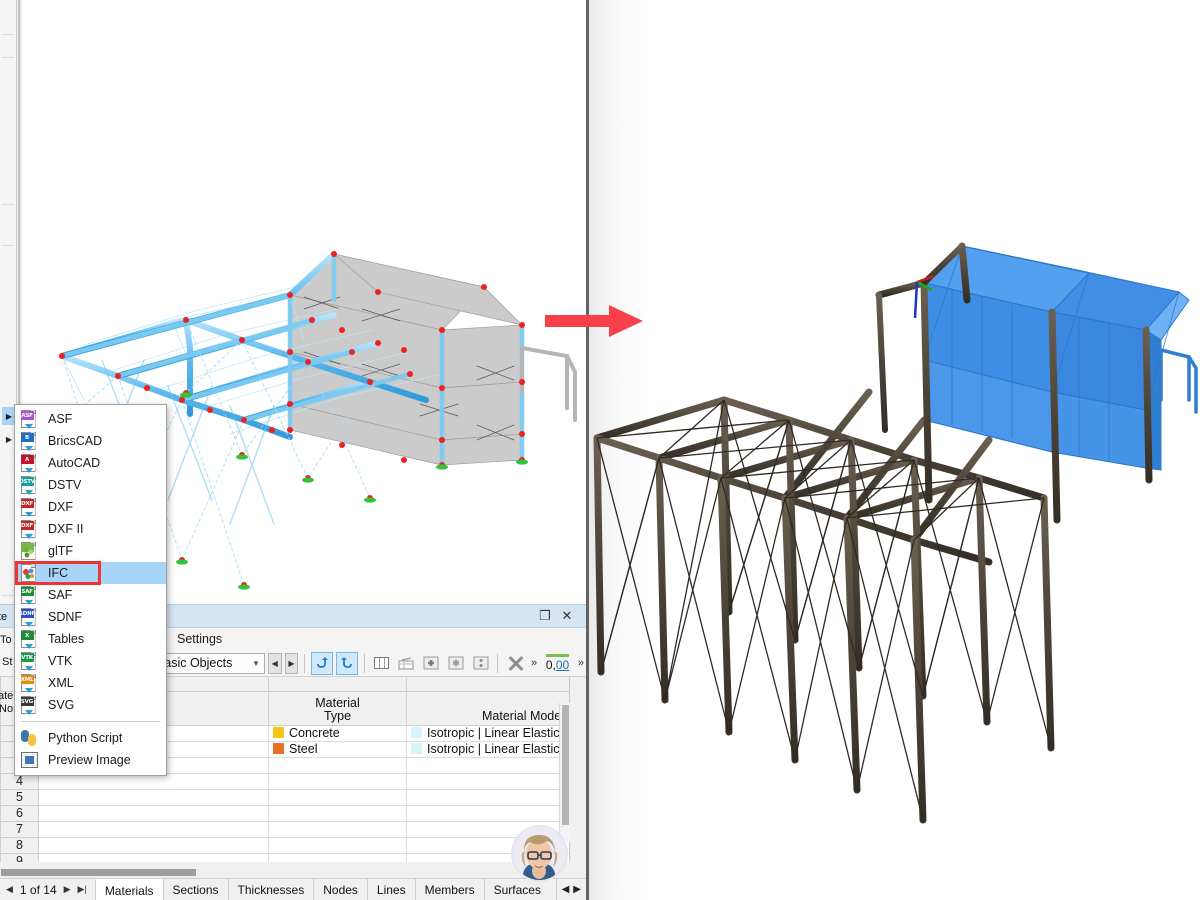  Describe the element at coordinates (195, 889) in the screenshot. I see `tab-sections: Sections` at that location.